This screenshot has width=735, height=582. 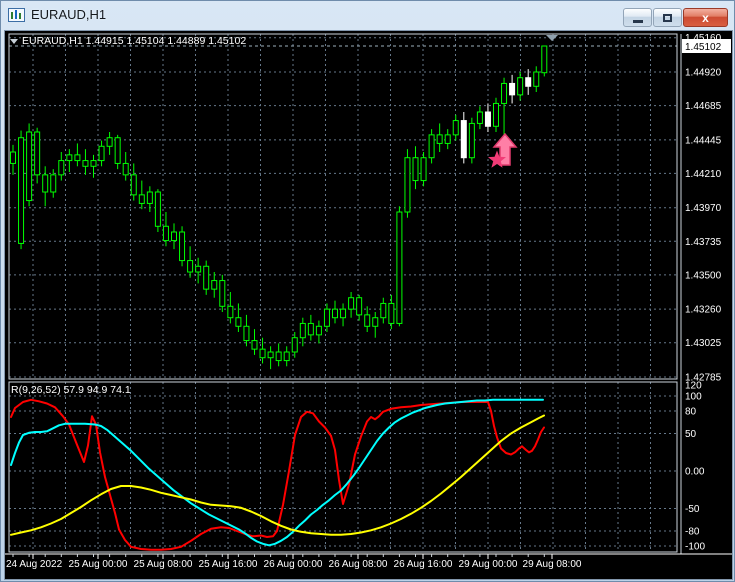 I want to click on indicator-axis-label: 120, so click(x=693, y=386).